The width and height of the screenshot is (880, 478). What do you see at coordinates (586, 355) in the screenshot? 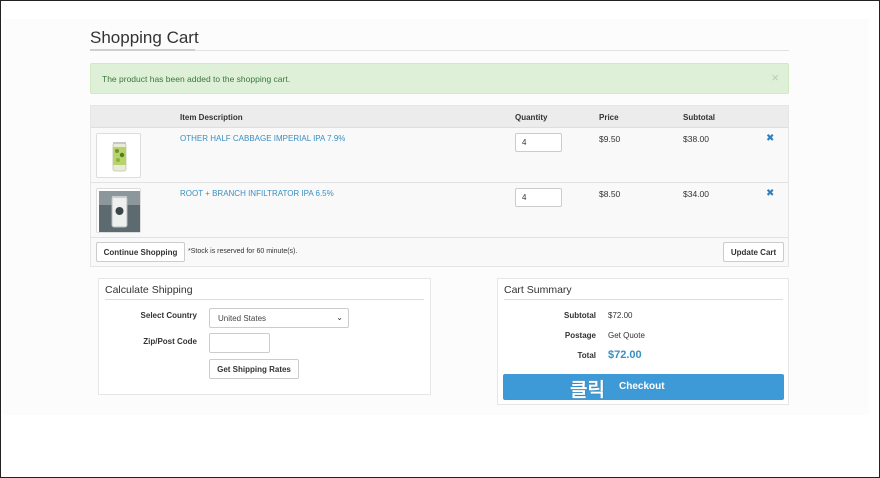
I see `total-label: Total` at bounding box center [586, 355].